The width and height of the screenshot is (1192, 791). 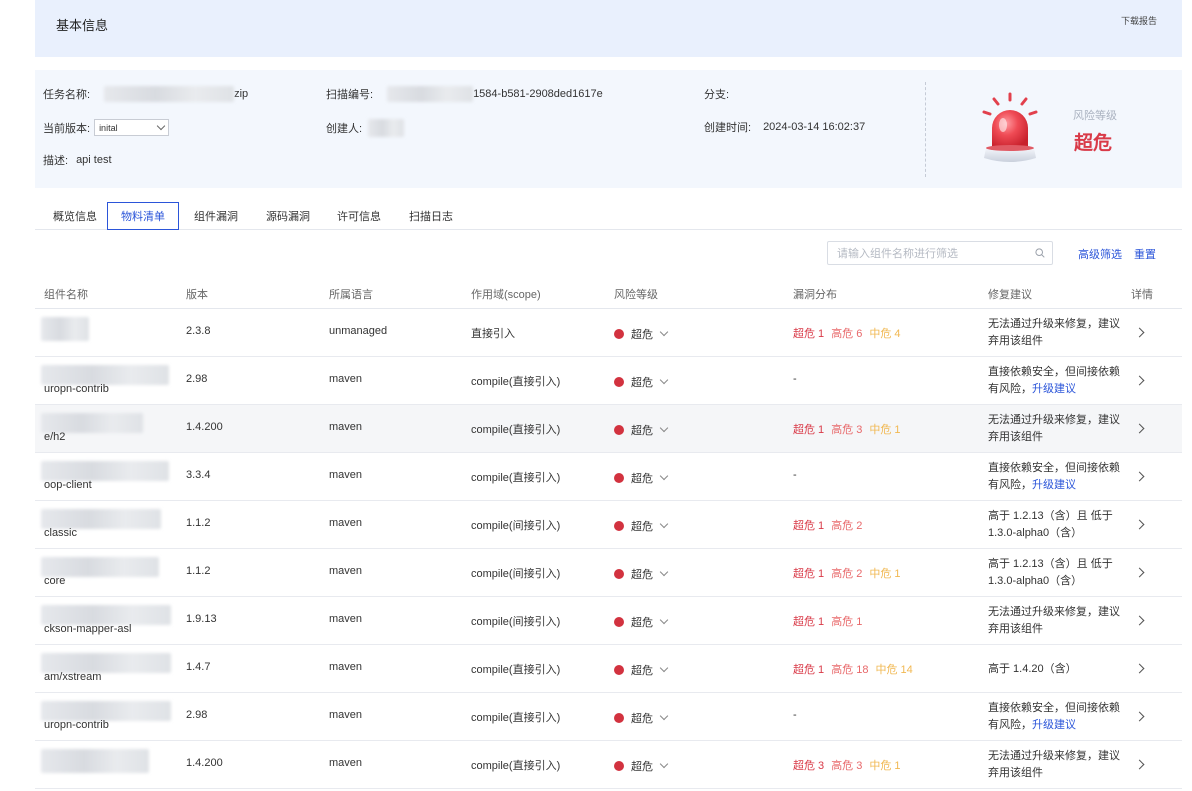 I want to click on fix-suggestion: 高于 1.2.13（含）且 低于 1.3.0-alpha0（含）, so click(x=1054, y=525).